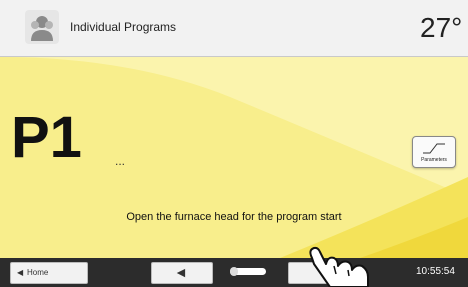 The width and height of the screenshot is (468, 287). I want to click on firing-curve-icon, so click(434, 148).